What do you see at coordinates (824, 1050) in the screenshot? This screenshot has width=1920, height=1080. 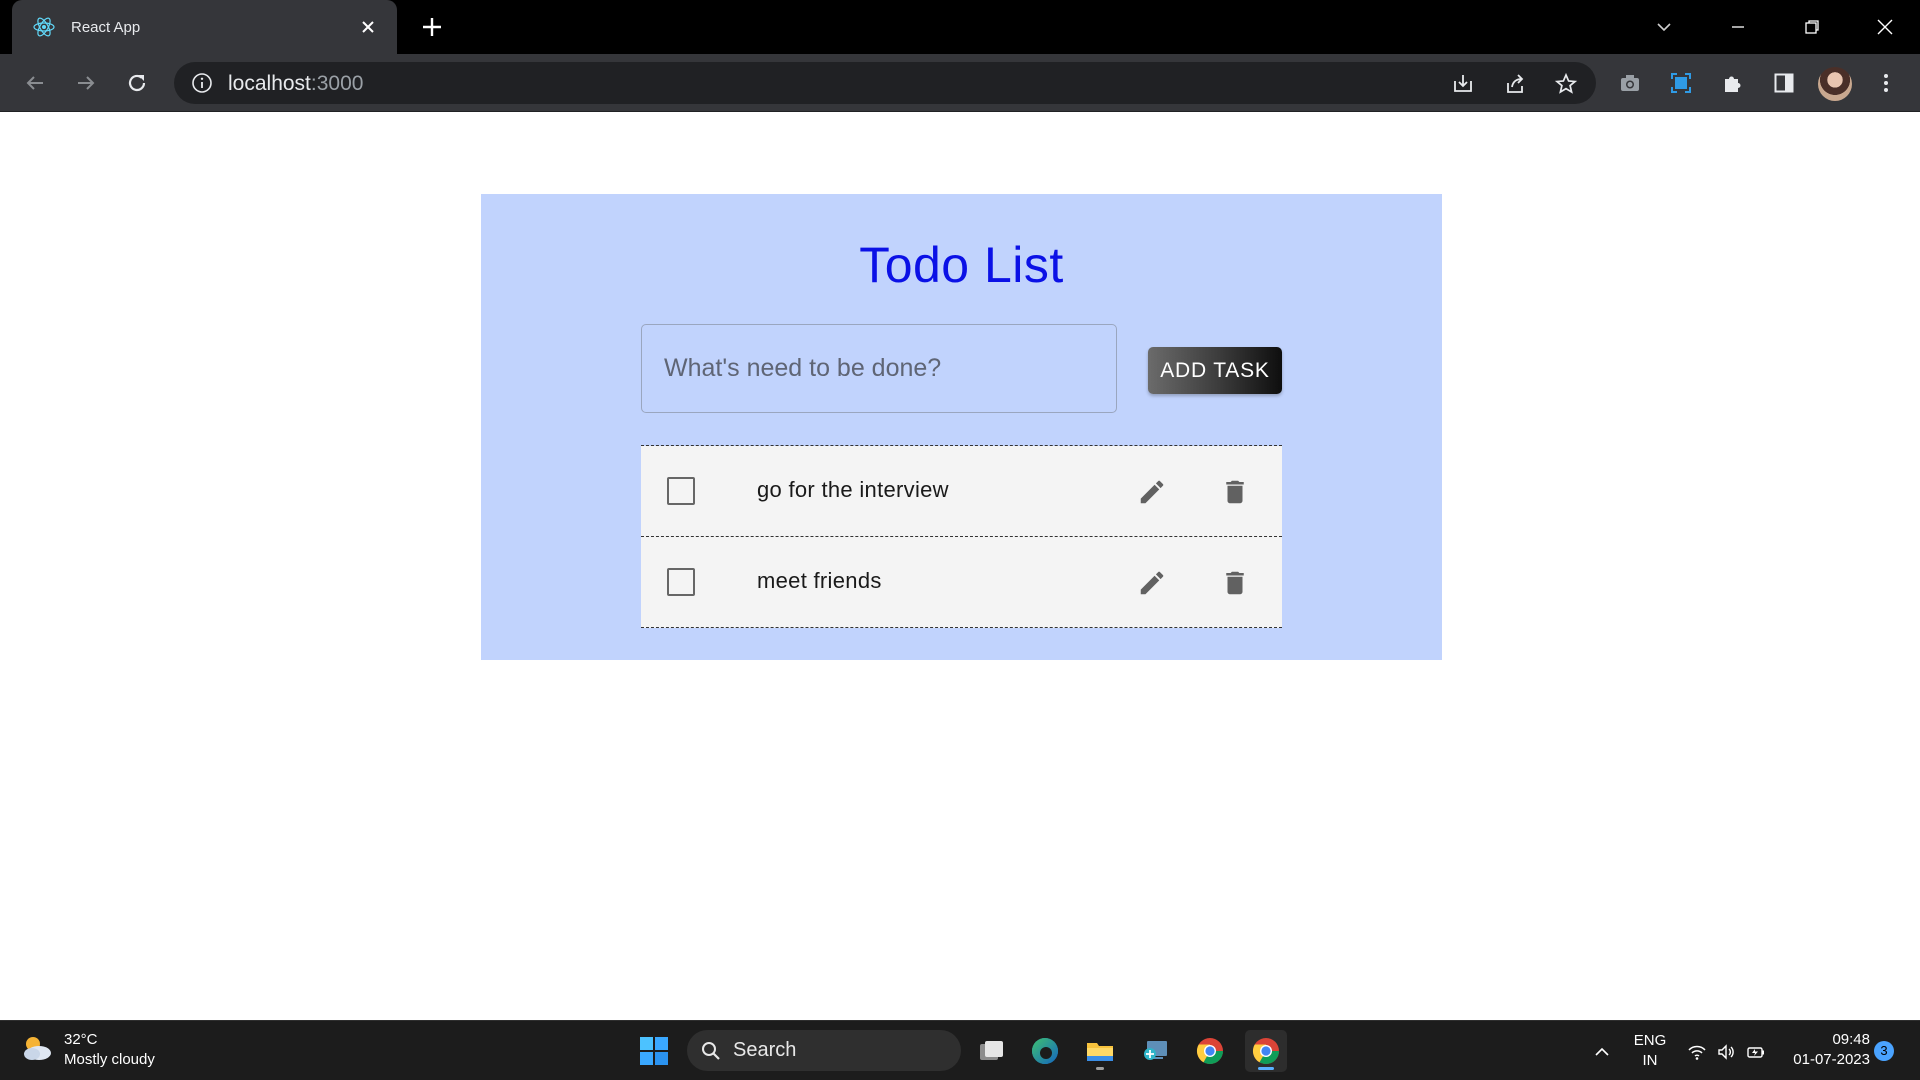 I see `taskbar-search: Search` at bounding box center [824, 1050].